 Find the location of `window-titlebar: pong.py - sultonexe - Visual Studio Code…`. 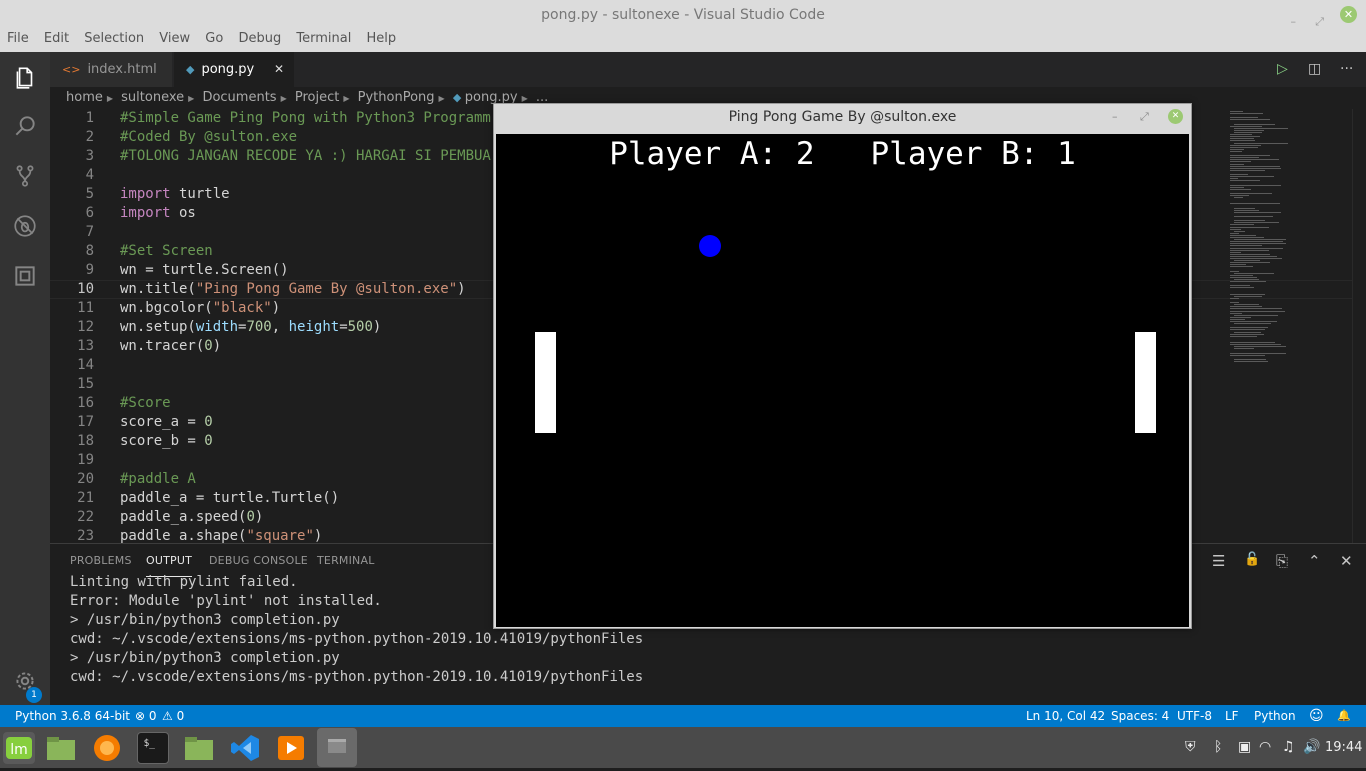

window-titlebar: pong.py - sultonexe - Visual Studio Code… is located at coordinates (683, 15).